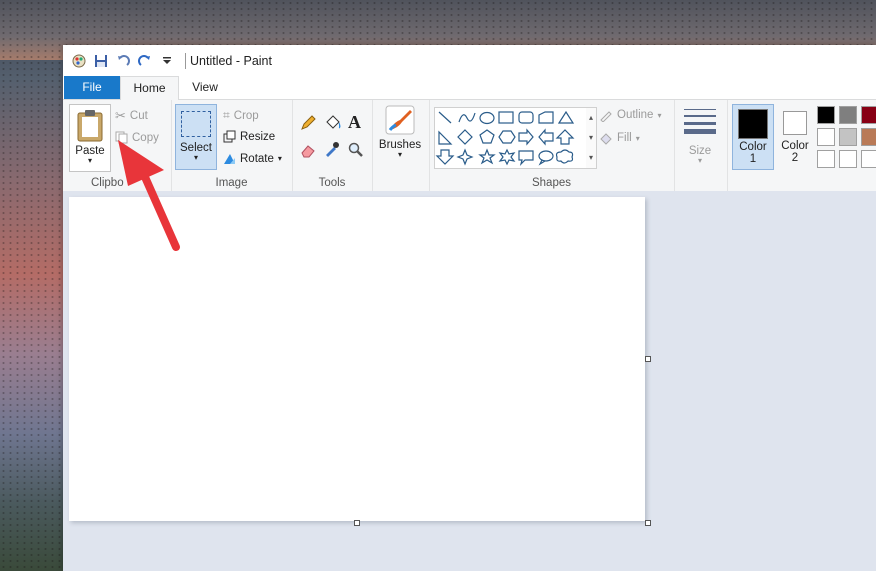 This screenshot has width=876, height=571. I want to click on annotation-arrow, so click(149, 195).